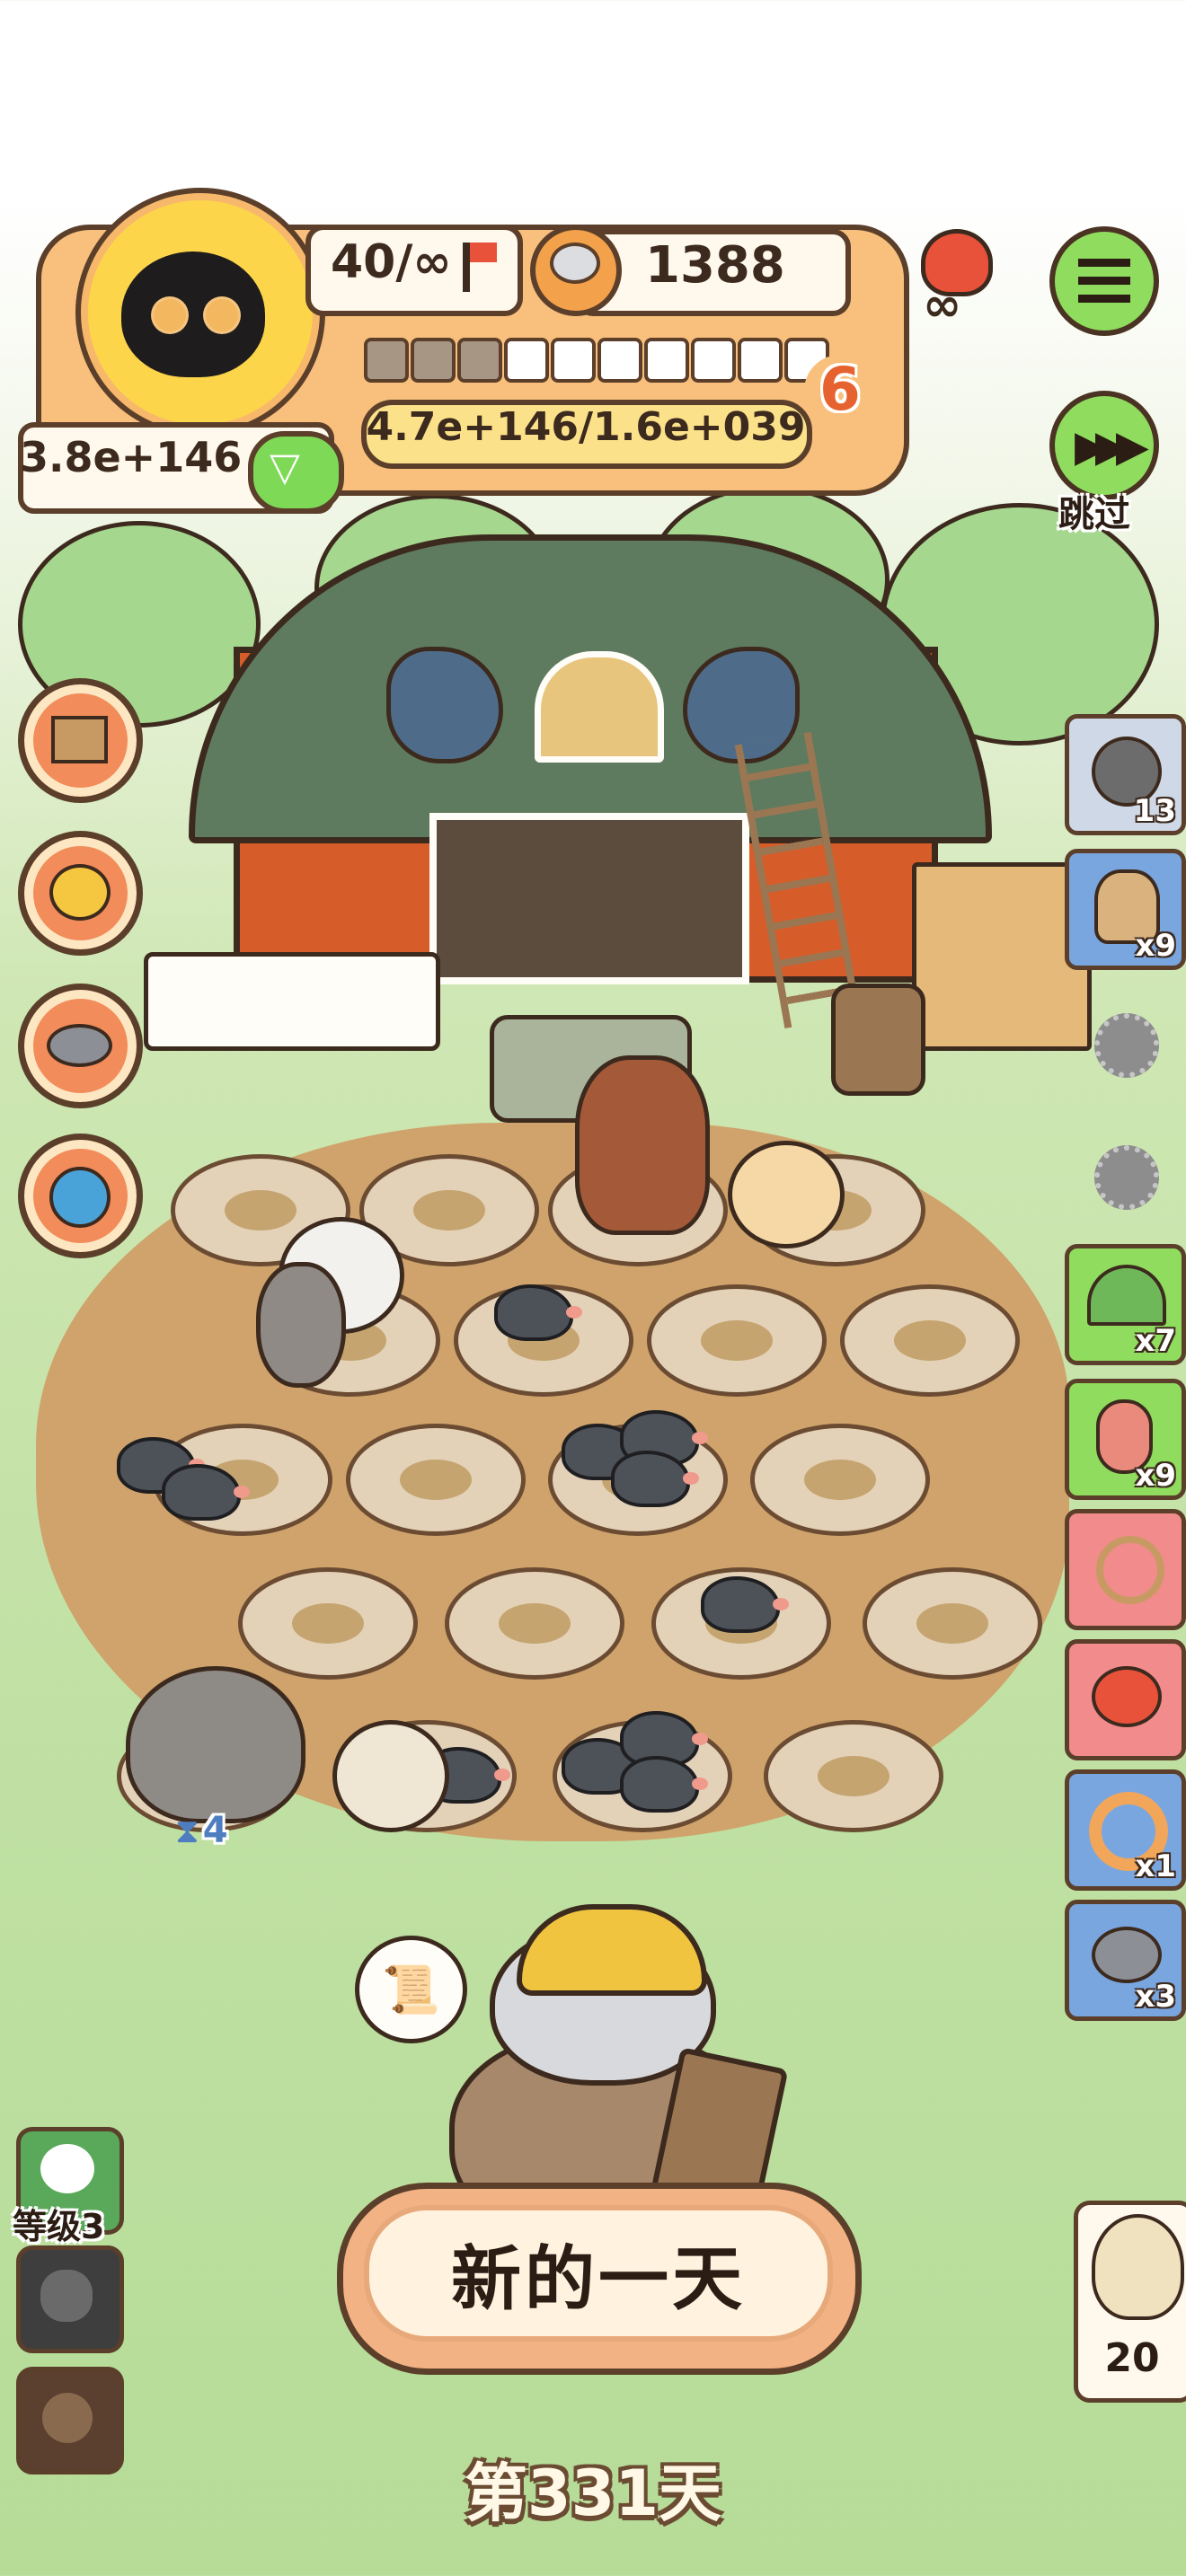  What do you see at coordinates (285, 467) in the screenshot?
I see `chevron-down-icon: ▽` at bounding box center [285, 467].